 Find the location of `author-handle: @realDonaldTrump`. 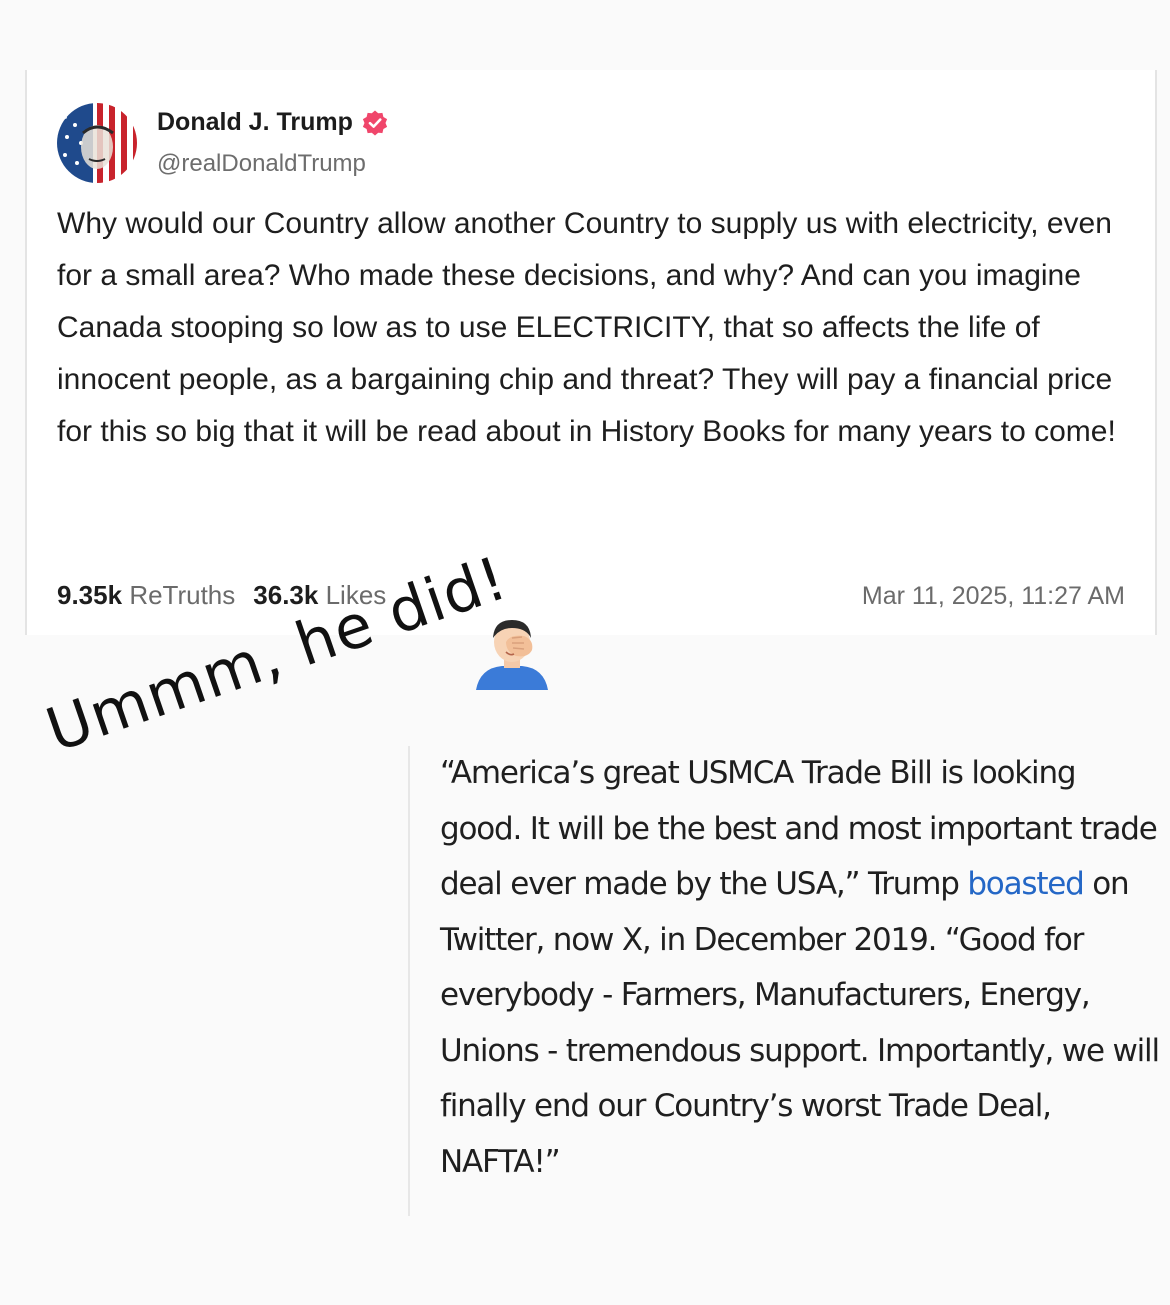

author-handle: @realDonaldTrump is located at coordinates (261, 164).